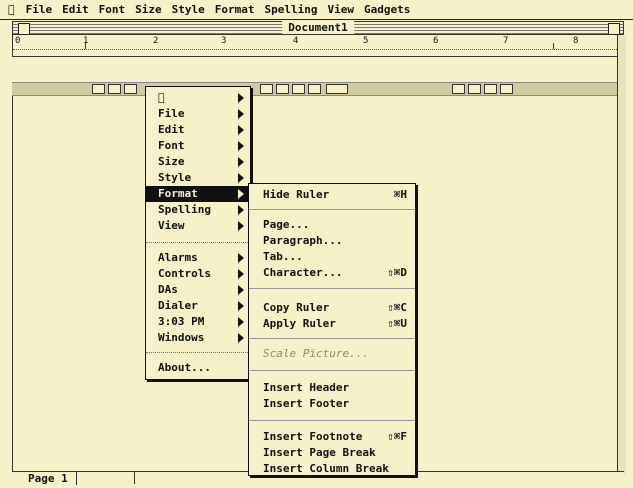  What do you see at coordinates (171, 113) in the screenshot?
I see `menu-item-label: File` at bounding box center [171, 113].